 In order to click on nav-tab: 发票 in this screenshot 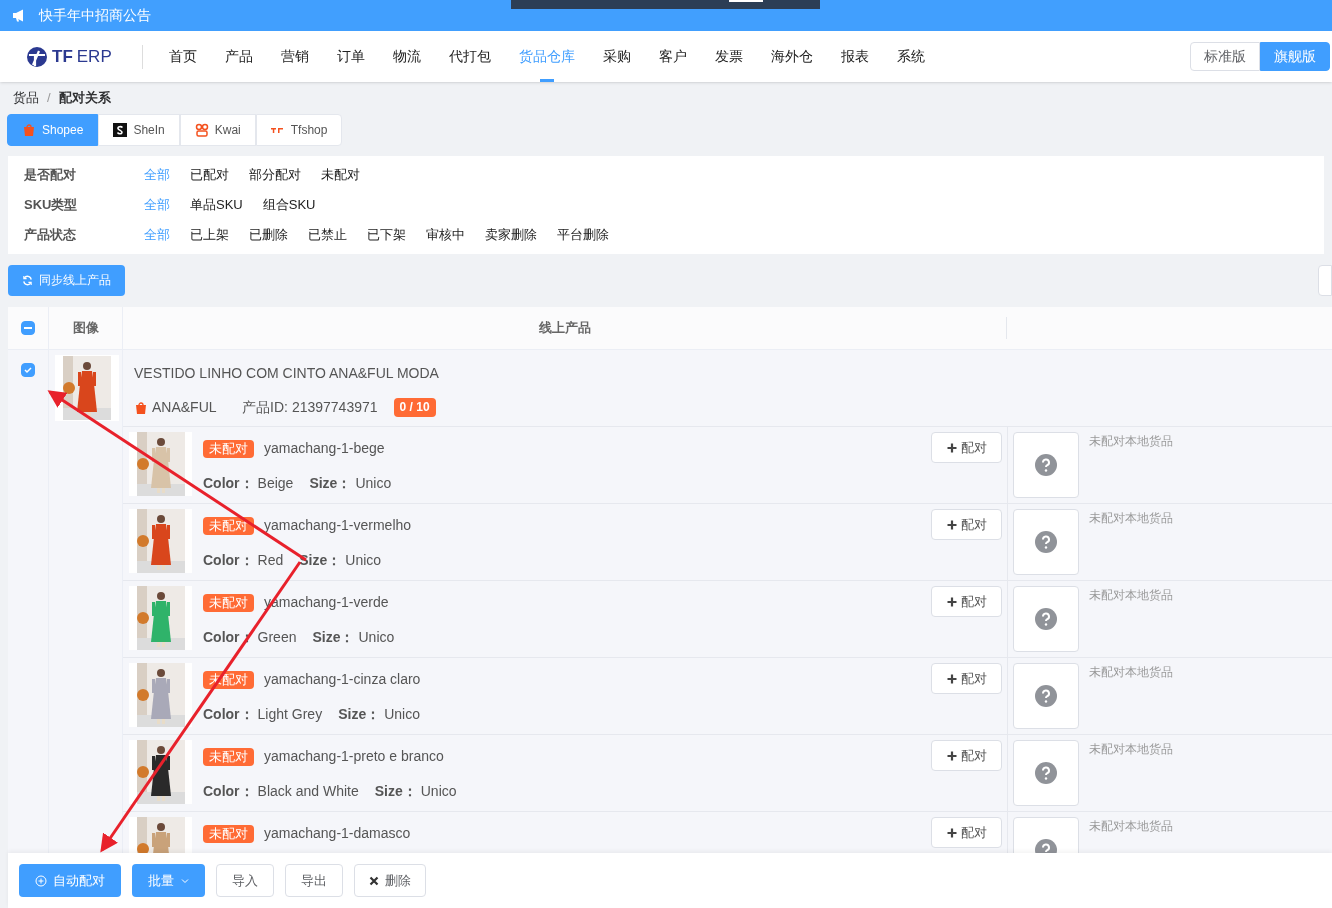, I will do `click(729, 56)`.